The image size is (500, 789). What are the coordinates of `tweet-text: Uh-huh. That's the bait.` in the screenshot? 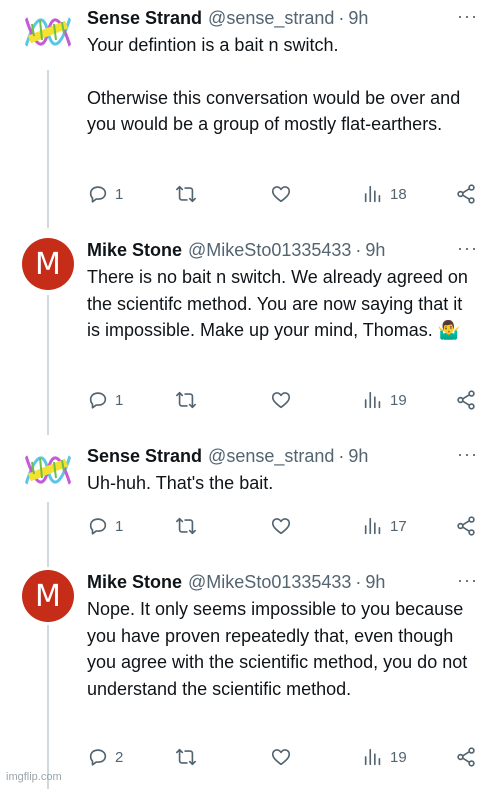 It's located at (282, 483).